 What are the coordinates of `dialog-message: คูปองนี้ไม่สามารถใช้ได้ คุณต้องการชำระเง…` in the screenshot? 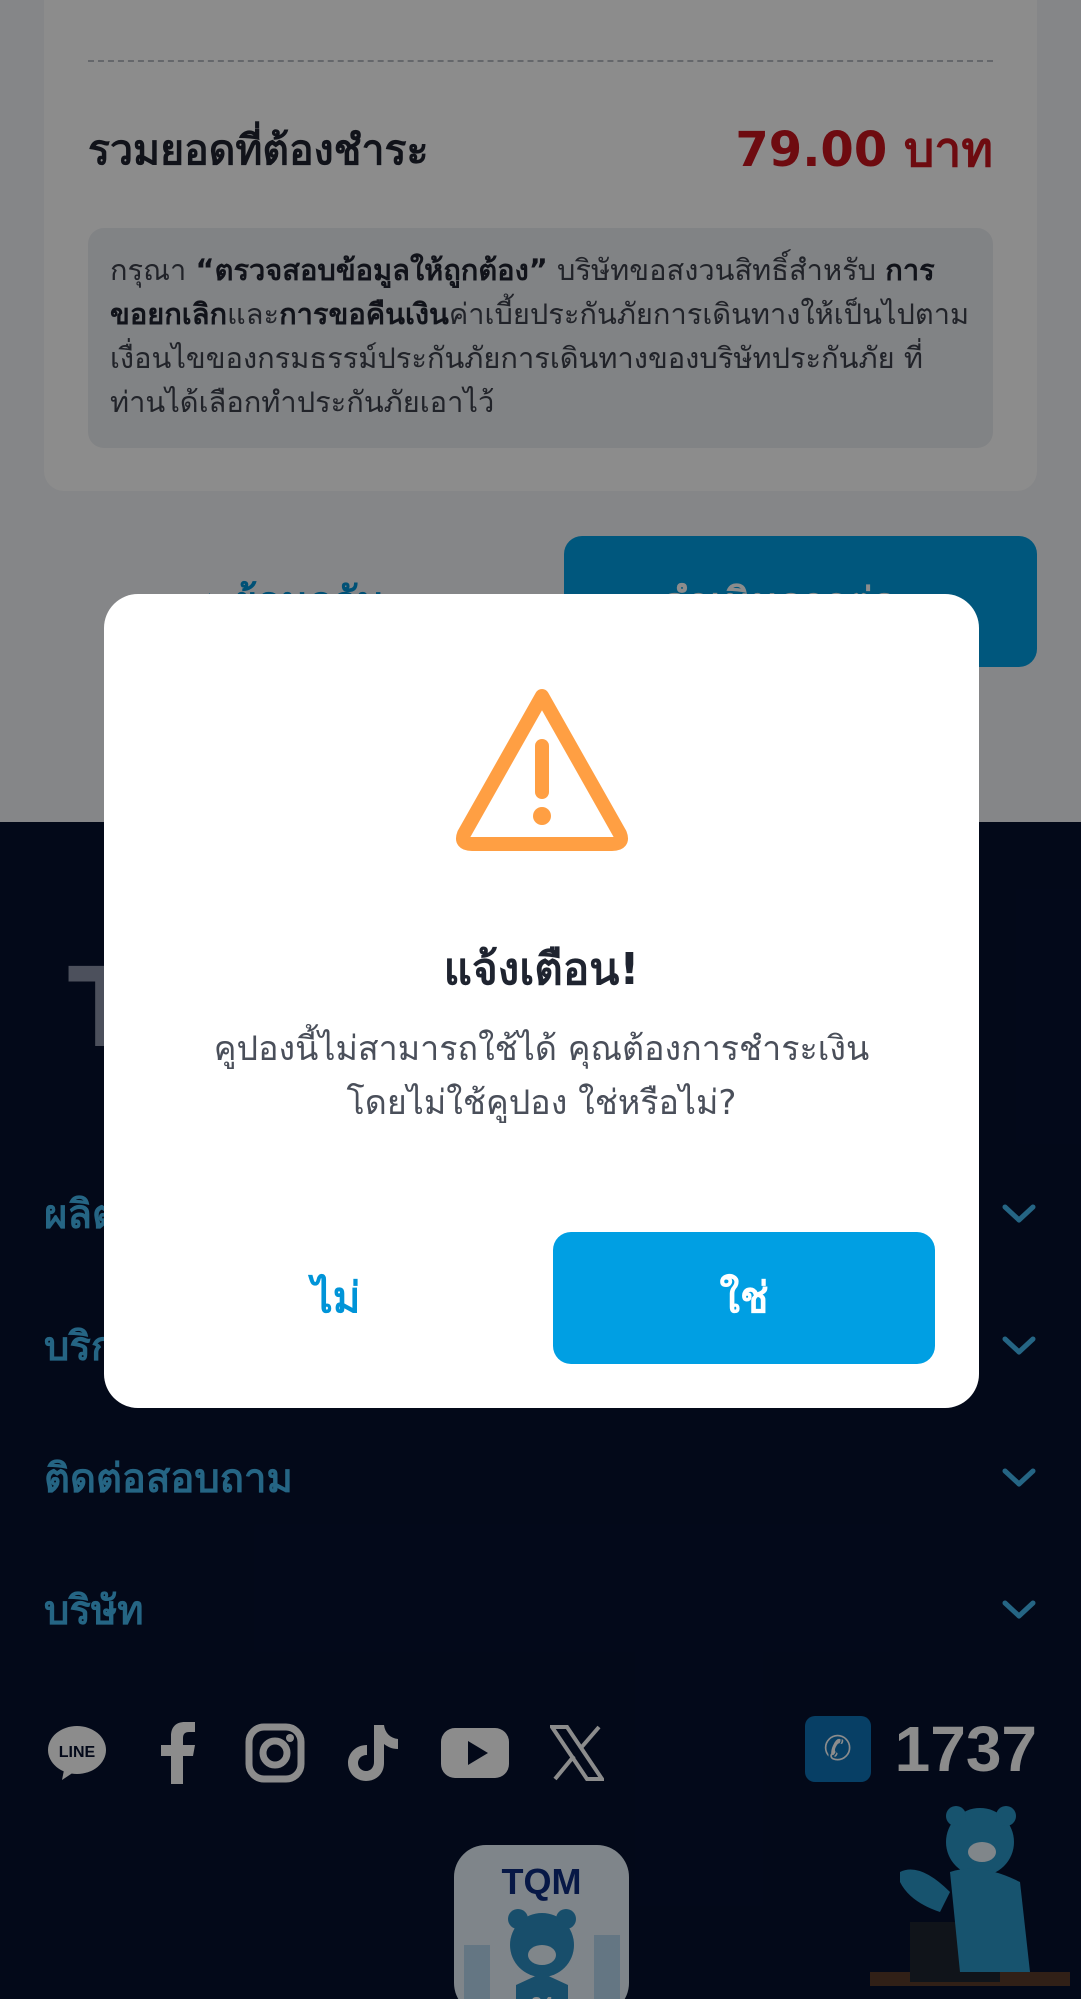 It's located at (541, 1076).